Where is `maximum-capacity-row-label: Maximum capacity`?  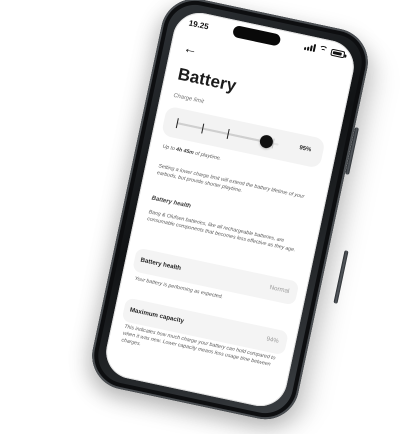
maximum-capacity-row-label: Maximum capacity is located at coordinates (157, 315).